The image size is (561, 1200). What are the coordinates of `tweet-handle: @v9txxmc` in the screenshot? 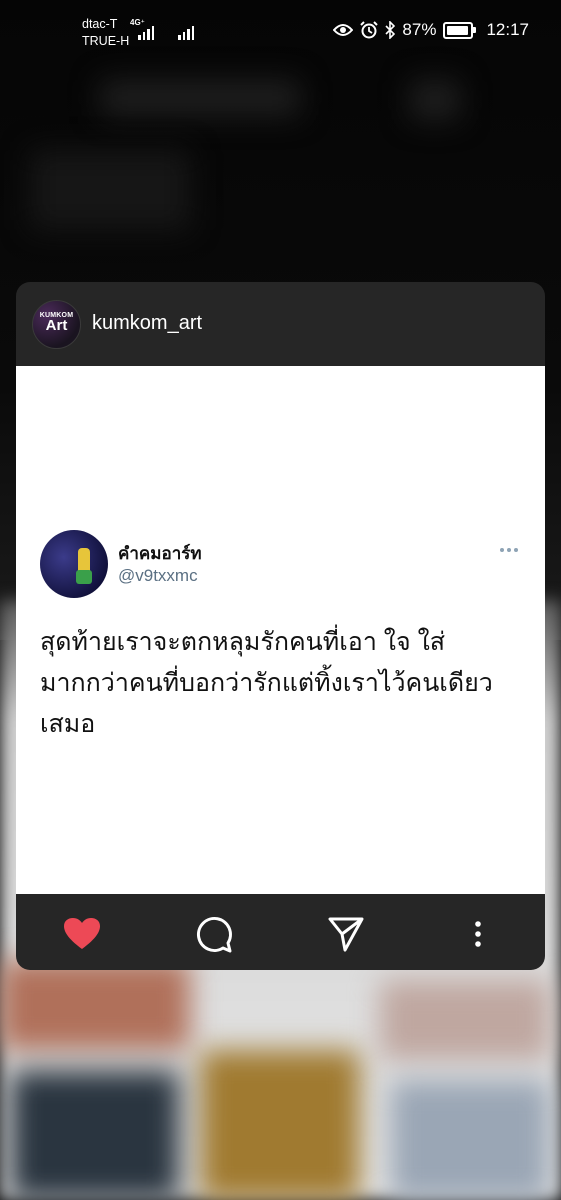 It's located at (158, 575).